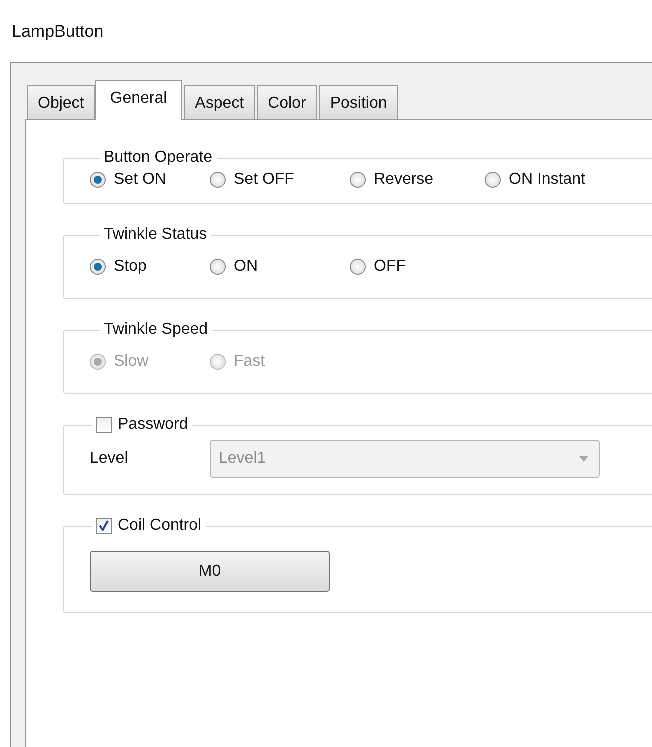 The image size is (652, 747). What do you see at coordinates (131, 362) in the screenshot?
I see `radio-label: Slow` at bounding box center [131, 362].